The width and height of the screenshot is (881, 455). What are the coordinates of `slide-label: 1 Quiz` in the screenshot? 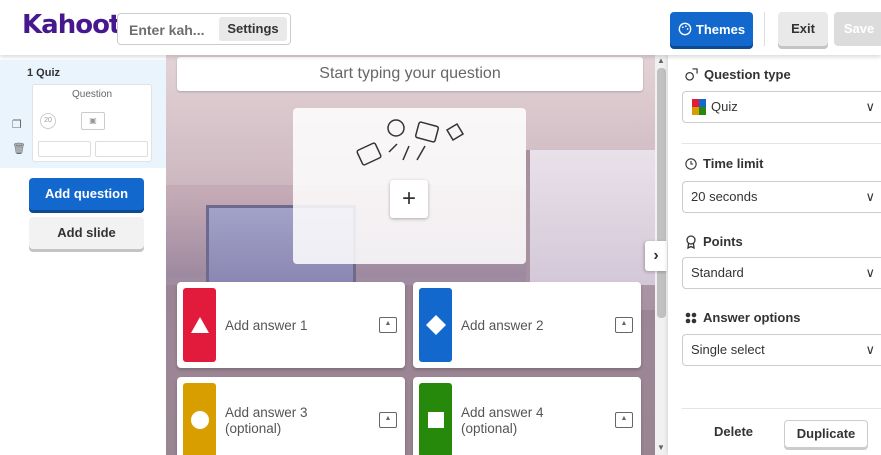 It's located at (44, 73).